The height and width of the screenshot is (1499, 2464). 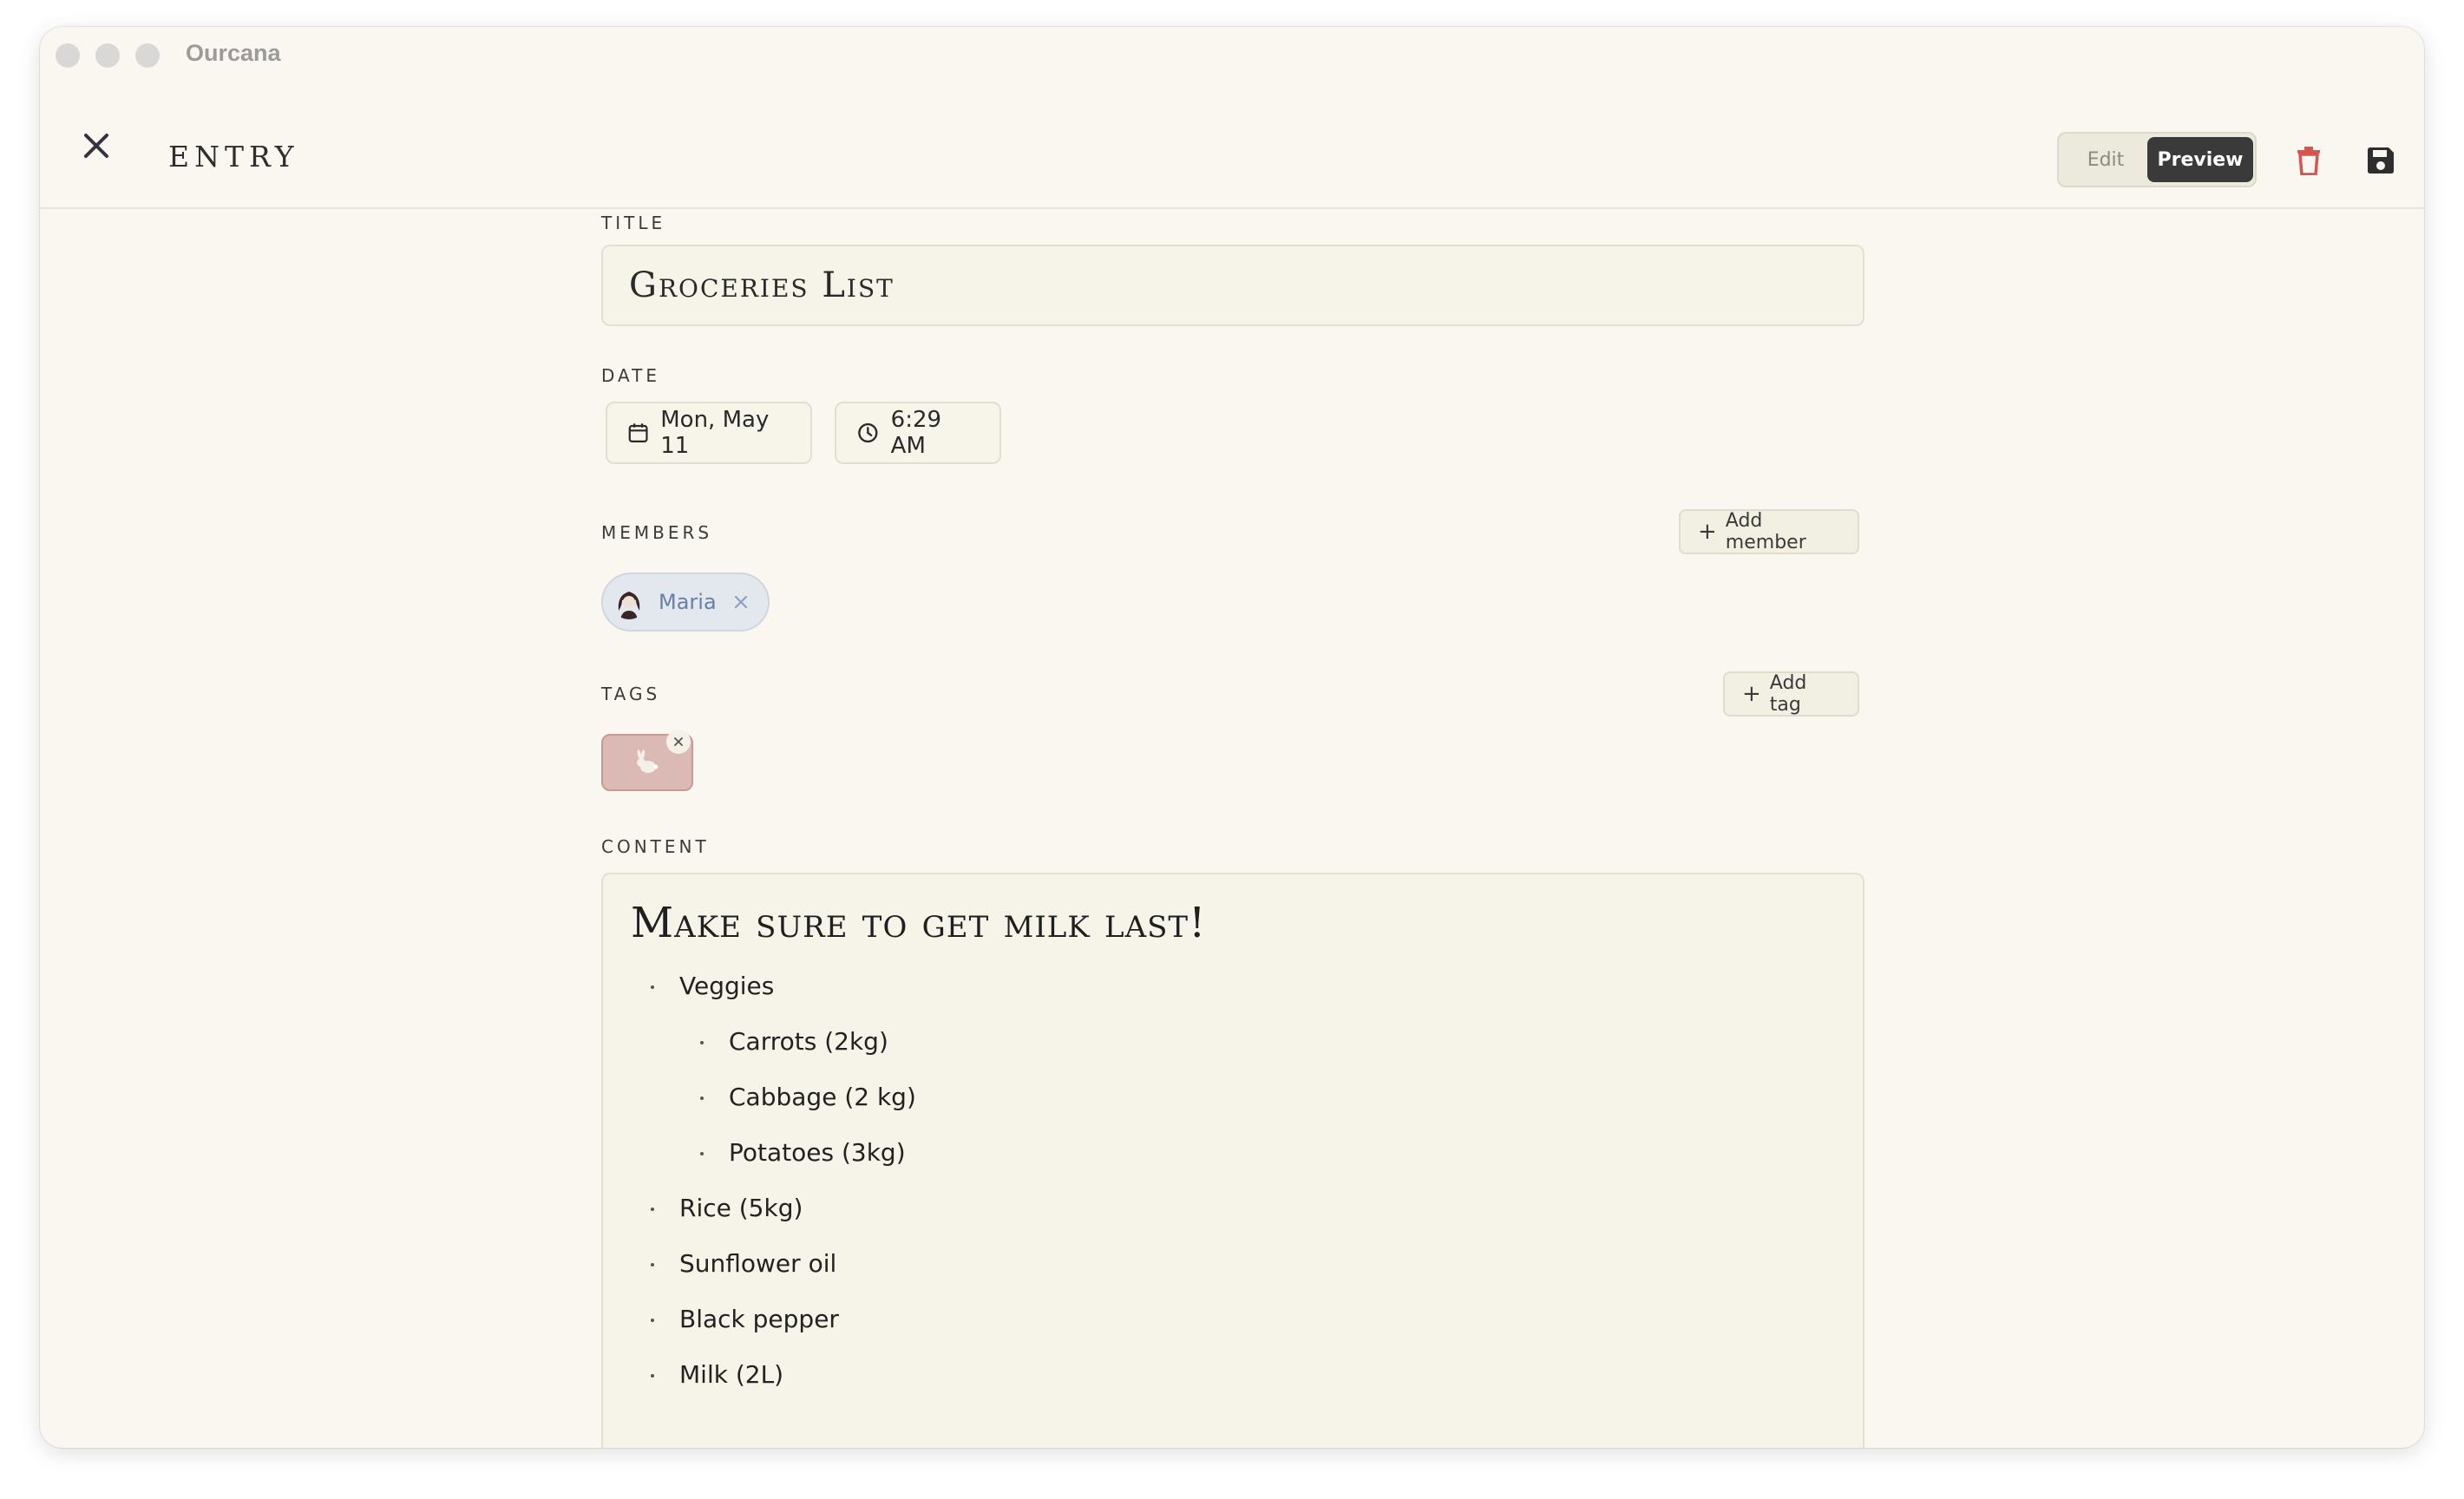 I want to click on list-item: Veggies, so click(x=727, y=986).